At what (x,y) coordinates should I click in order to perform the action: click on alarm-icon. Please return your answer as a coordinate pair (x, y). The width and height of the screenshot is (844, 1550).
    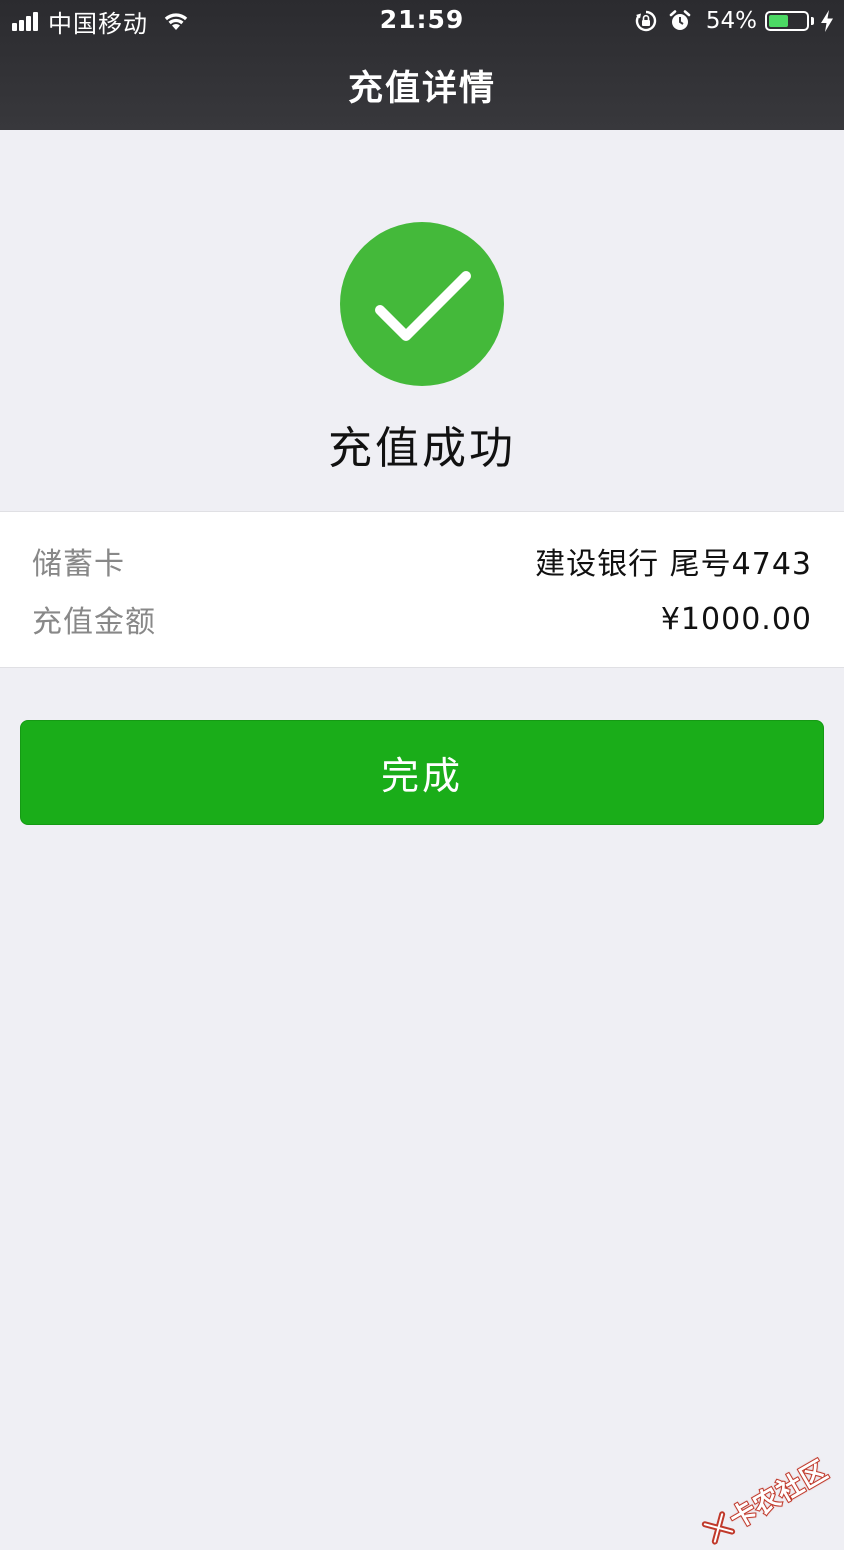
    Looking at the image, I should click on (680, 20).